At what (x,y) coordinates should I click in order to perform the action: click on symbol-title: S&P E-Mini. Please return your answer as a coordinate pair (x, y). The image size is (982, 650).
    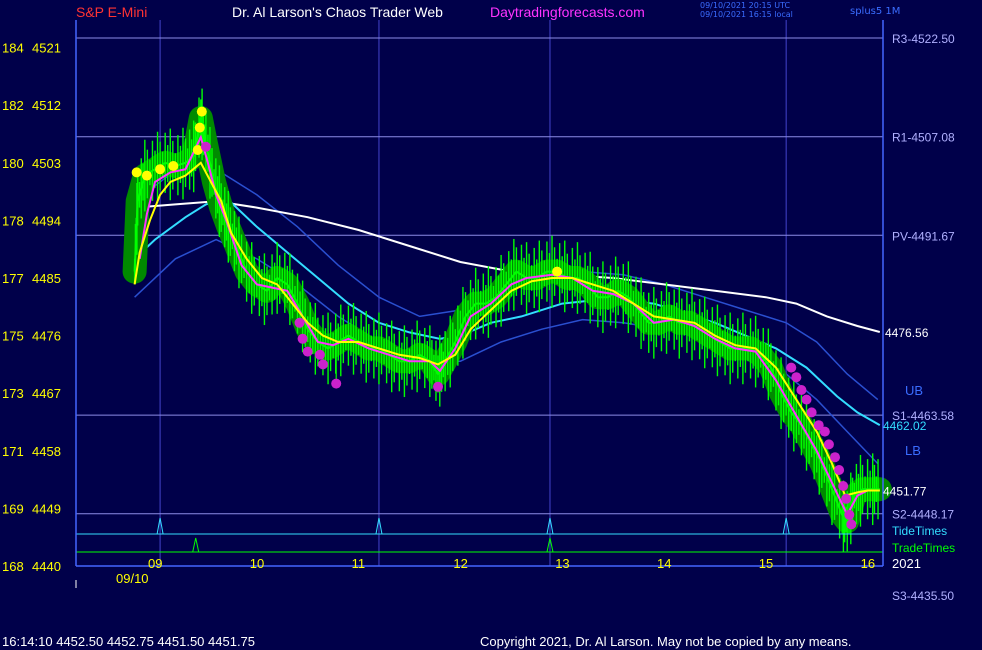
    Looking at the image, I should click on (112, 12).